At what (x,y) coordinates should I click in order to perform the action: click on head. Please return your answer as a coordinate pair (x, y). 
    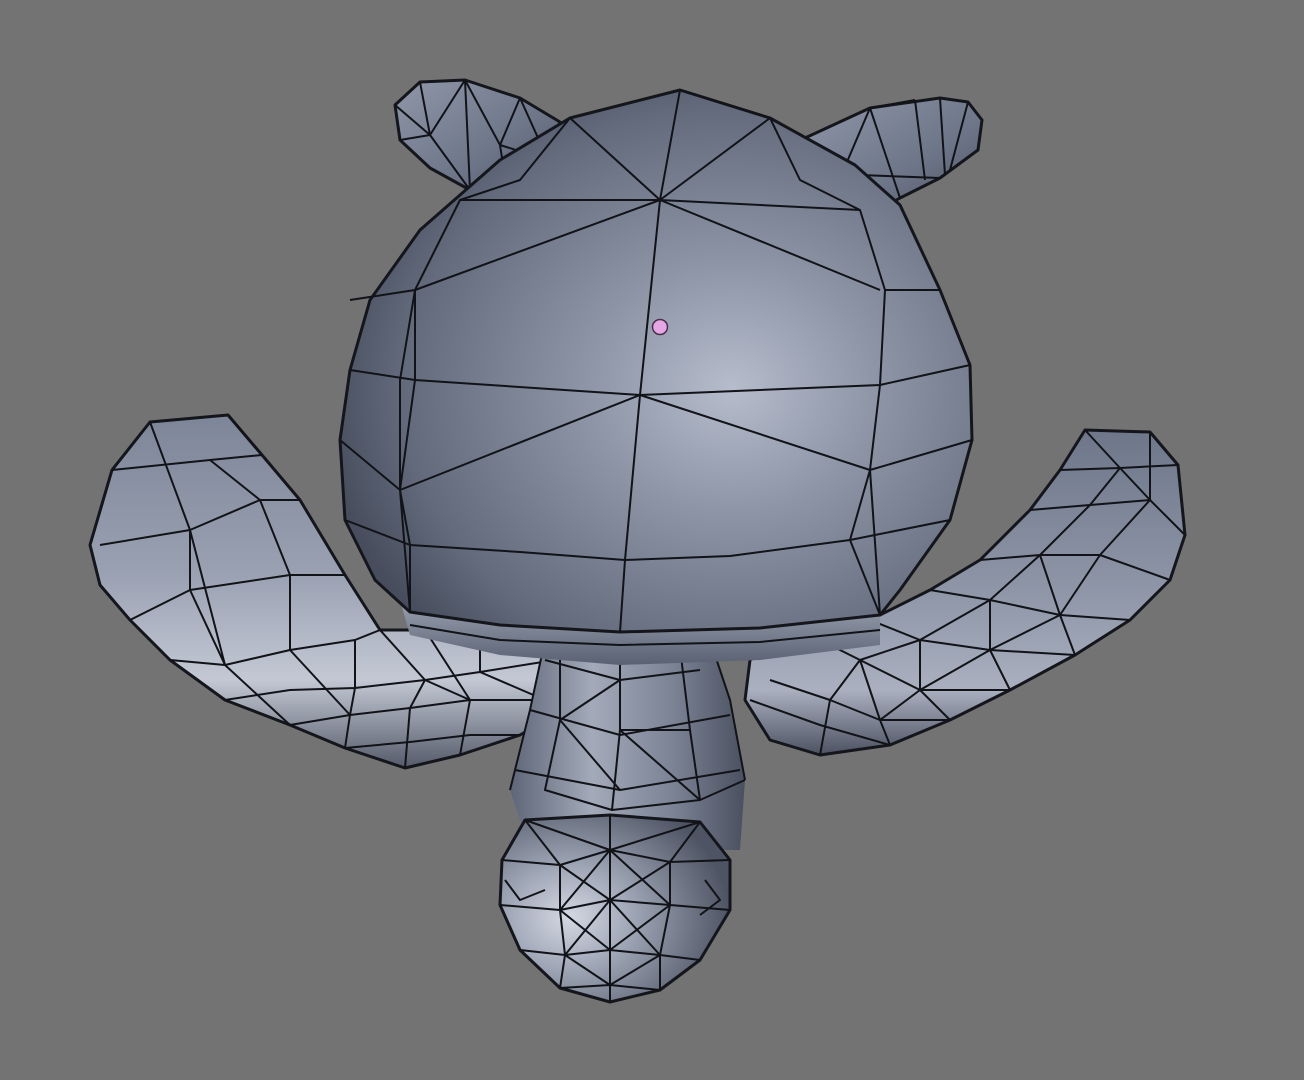
    Looking at the image, I should click on (615, 908).